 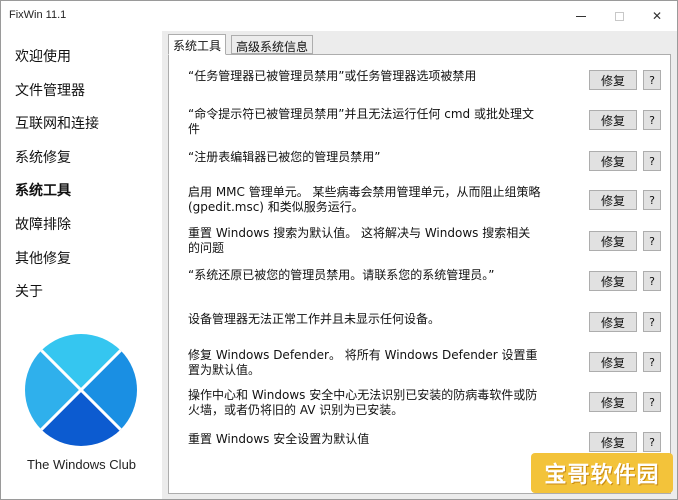 I want to click on sidebar-item-welcome: 欢迎使用, so click(x=43, y=56).